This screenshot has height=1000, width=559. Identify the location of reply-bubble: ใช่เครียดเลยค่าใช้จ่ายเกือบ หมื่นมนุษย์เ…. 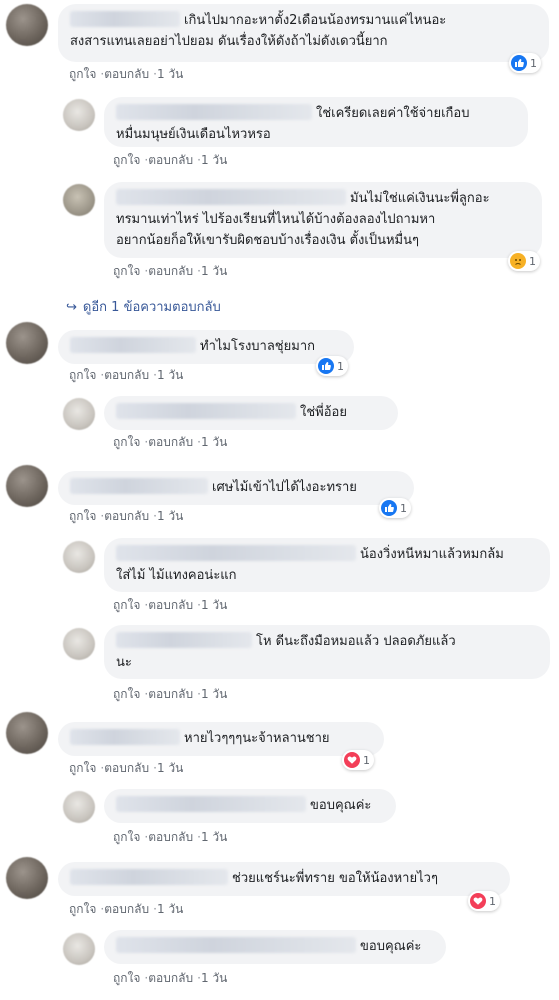
(316, 122).